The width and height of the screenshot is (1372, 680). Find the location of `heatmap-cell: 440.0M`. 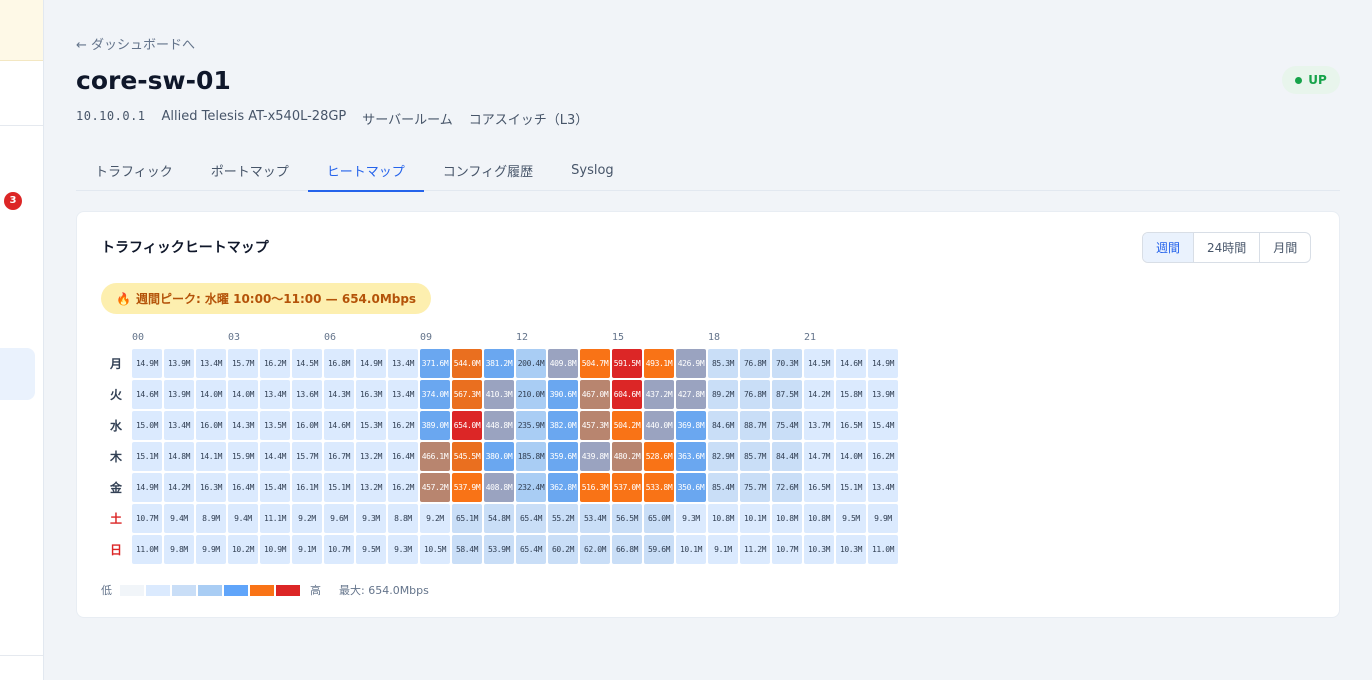

heatmap-cell: 440.0M is located at coordinates (659, 425).